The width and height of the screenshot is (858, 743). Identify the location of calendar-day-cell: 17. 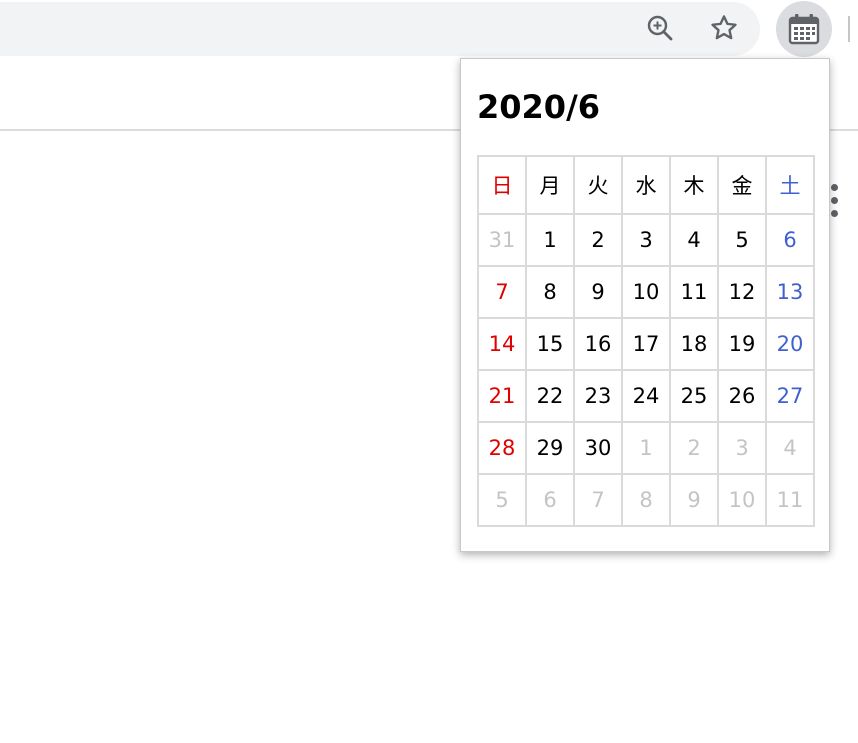
(646, 344).